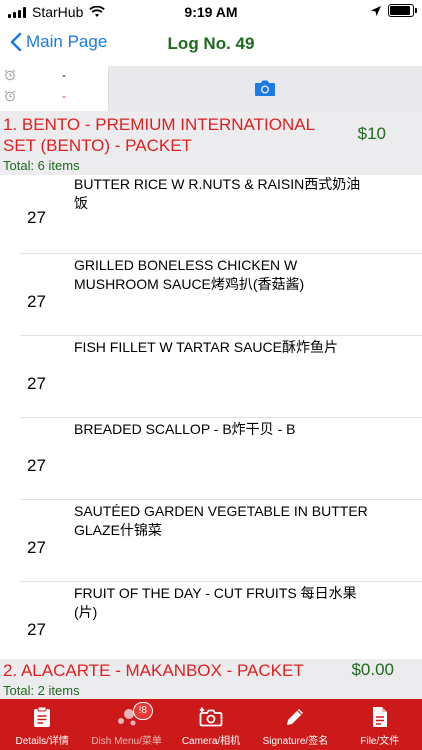 Image resolution: width=422 pixels, height=750 pixels. Describe the element at coordinates (54, 88) in the screenshot. I see `time-info-panel: - -` at that location.